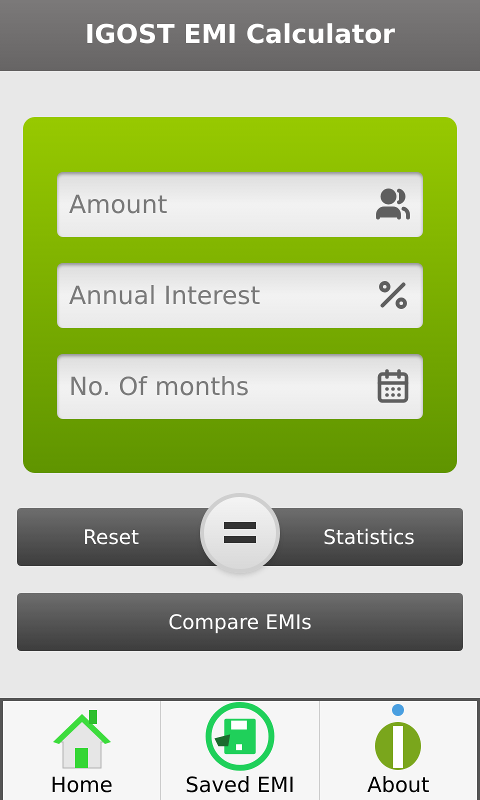 The height and width of the screenshot is (800, 480). What do you see at coordinates (240, 736) in the screenshot?
I see `floppy-disk-icon` at bounding box center [240, 736].